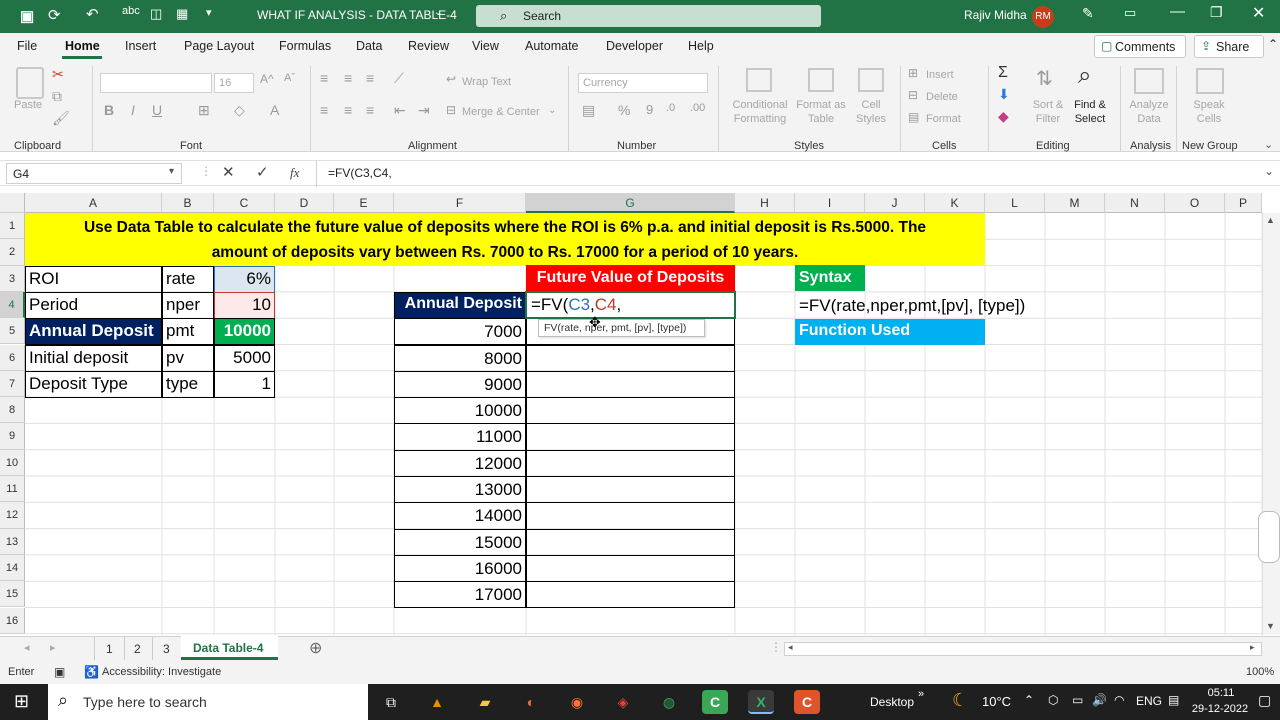  What do you see at coordinates (670, 108) in the screenshot?
I see `increase-decimal-icon: .0` at bounding box center [670, 108].